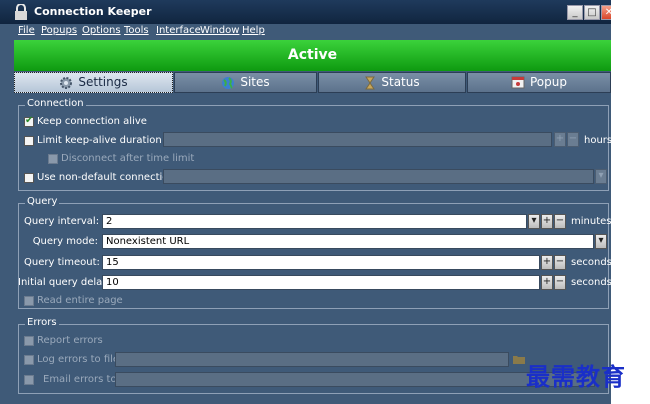 The height and width of the screenshot is (404, 650). What do you see at coordinates (29, 178) in the screenshot?
I see `non-default-checkbox` at bounding box center [29, 178].